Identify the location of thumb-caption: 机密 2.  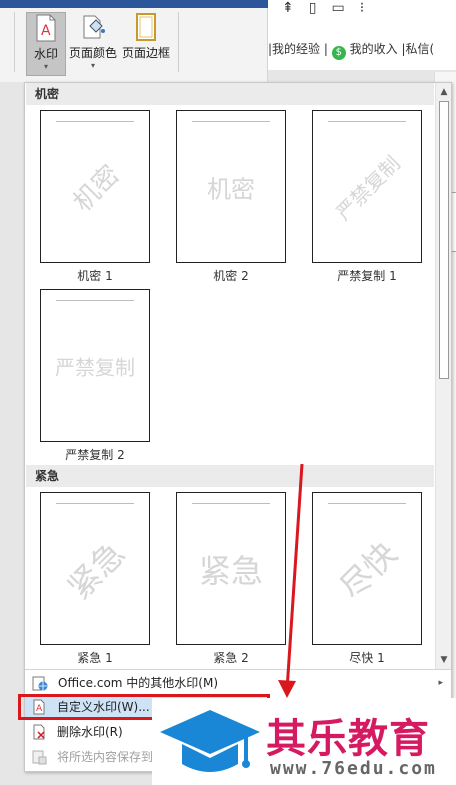
(231, 276).